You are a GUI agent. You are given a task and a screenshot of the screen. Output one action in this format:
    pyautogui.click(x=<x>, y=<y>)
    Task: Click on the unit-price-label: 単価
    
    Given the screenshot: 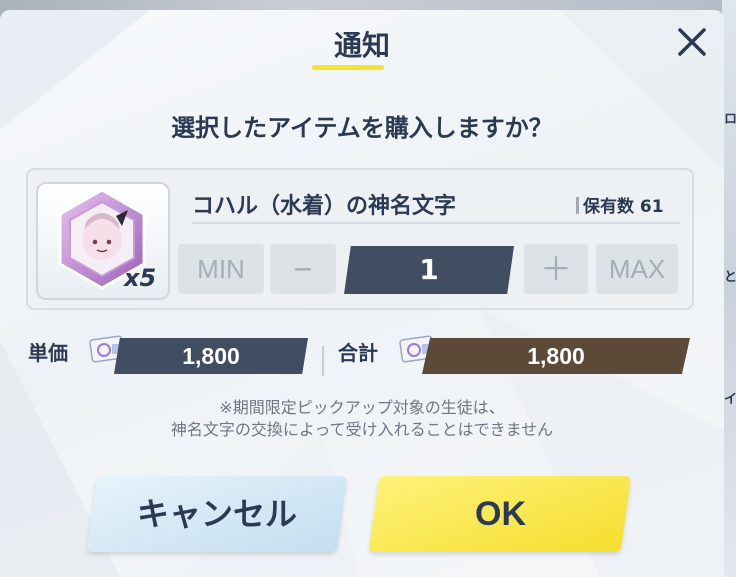 What is the action you would take?
    pyautogui.click(x=48, y=353)
    